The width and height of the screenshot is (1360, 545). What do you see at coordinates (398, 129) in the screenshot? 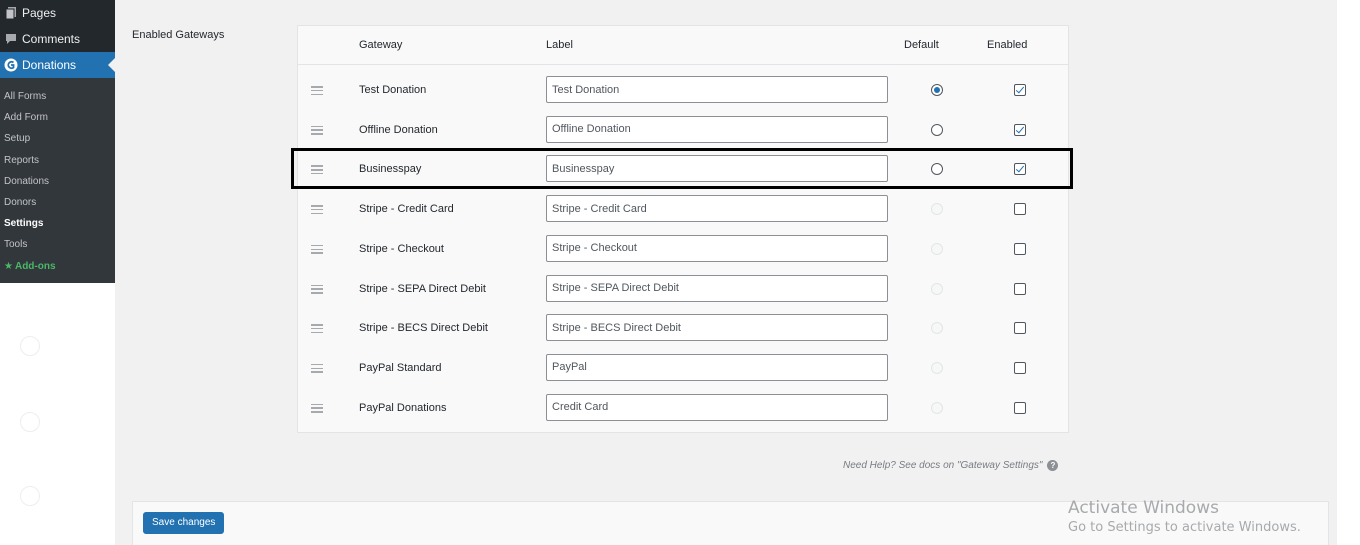
I see `gateway-name: Offline Donation` at bounding box center [398, 129].